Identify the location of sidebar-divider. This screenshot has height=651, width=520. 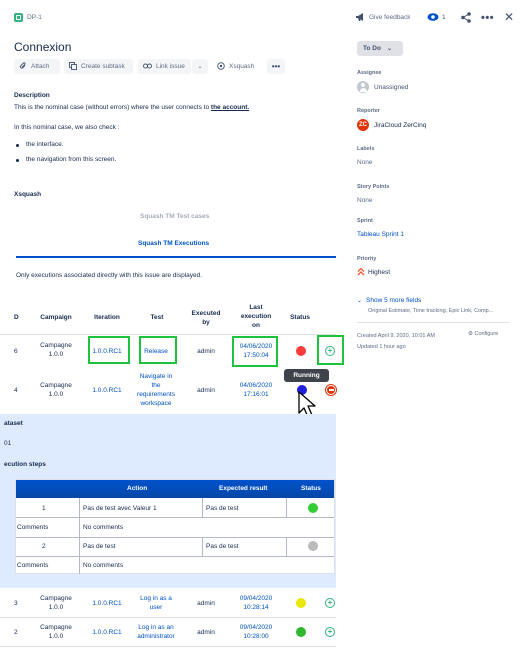
(433, 322).